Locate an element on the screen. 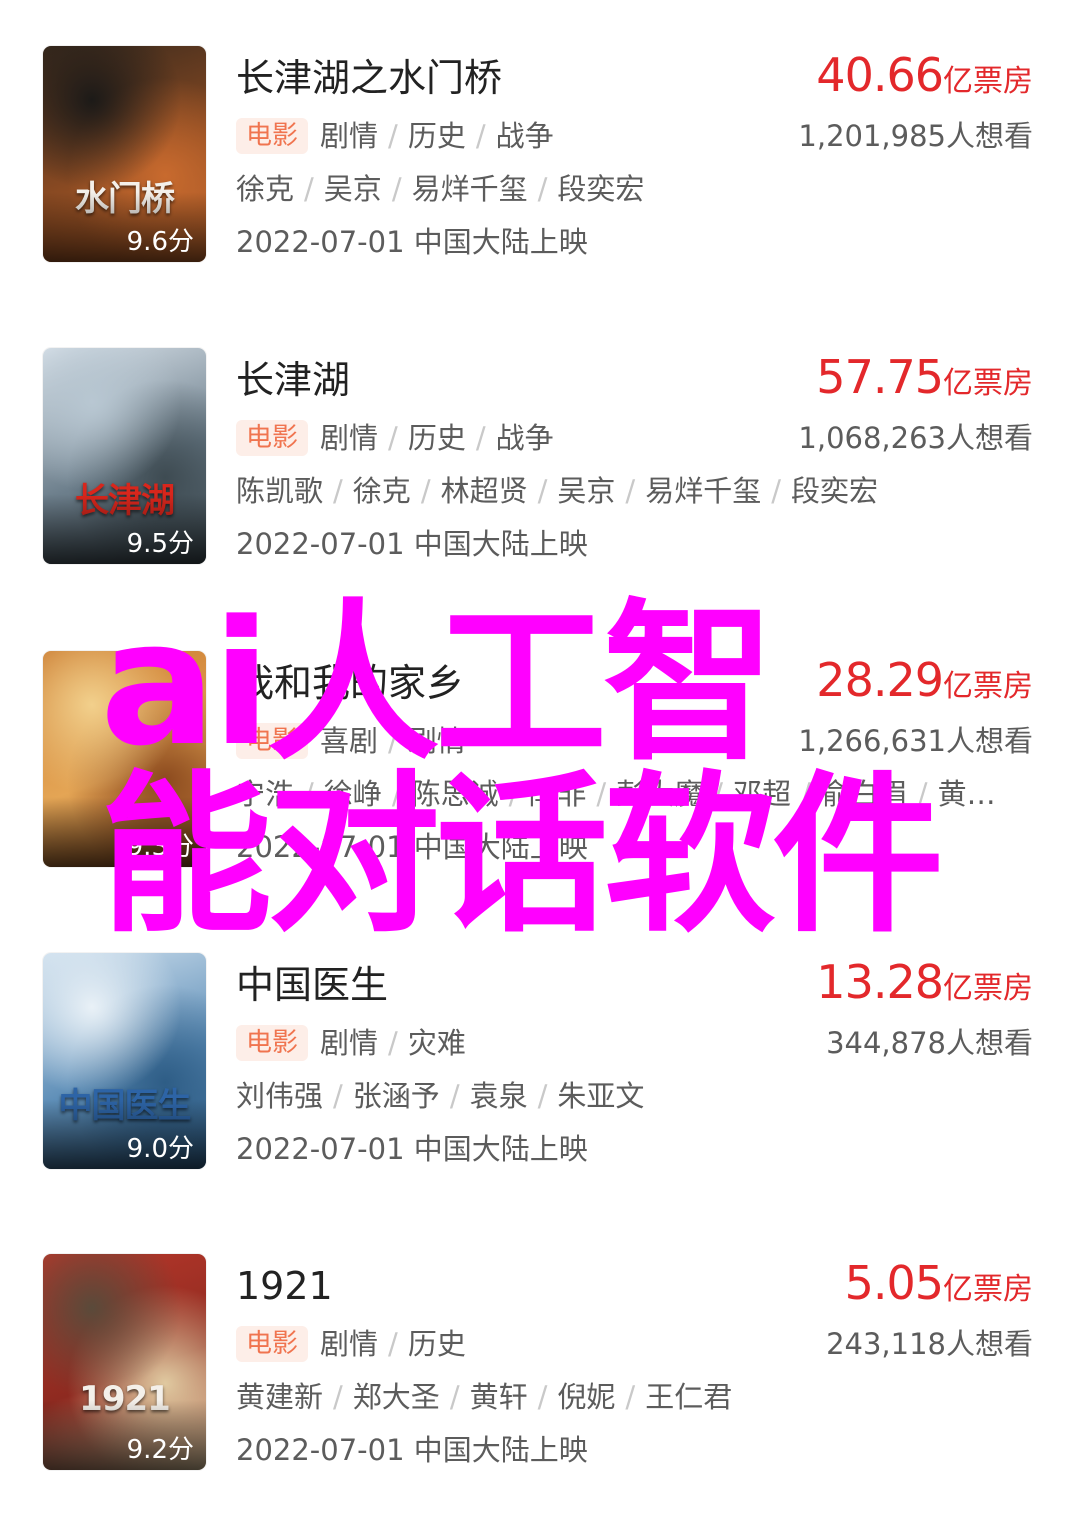 The height and width of the screenshot is (1520, 1080). movie-title: 中国医生 is located at coordinates (312, 985).